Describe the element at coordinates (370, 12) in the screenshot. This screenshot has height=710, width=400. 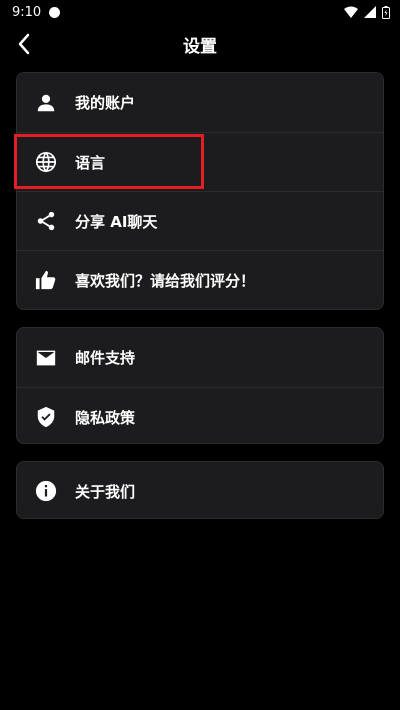
I see `signal-icon` at that location.